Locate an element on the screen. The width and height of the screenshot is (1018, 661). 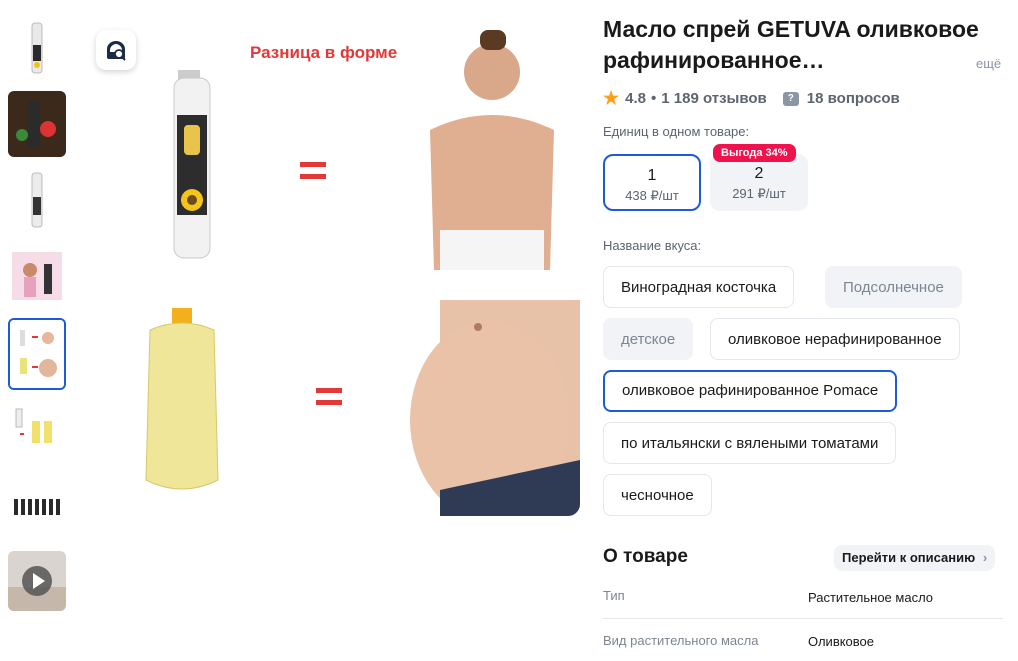
unit-option-2: 2 291 ₽/шт is located at coordinates (759, 182).